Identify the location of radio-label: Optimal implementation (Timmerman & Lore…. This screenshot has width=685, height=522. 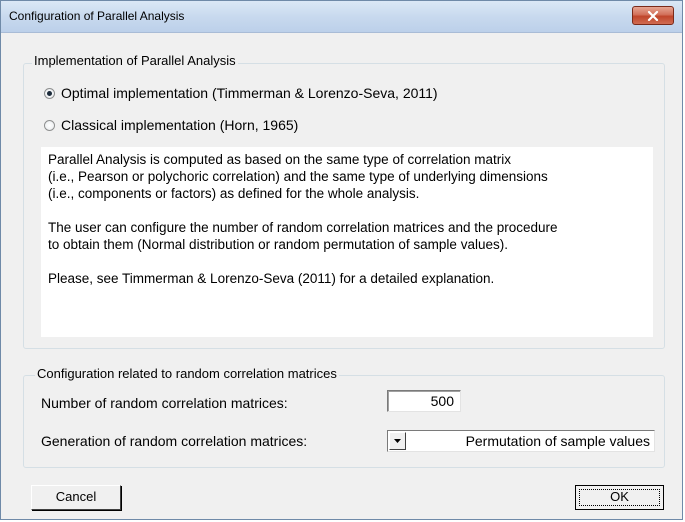
(249, 93).